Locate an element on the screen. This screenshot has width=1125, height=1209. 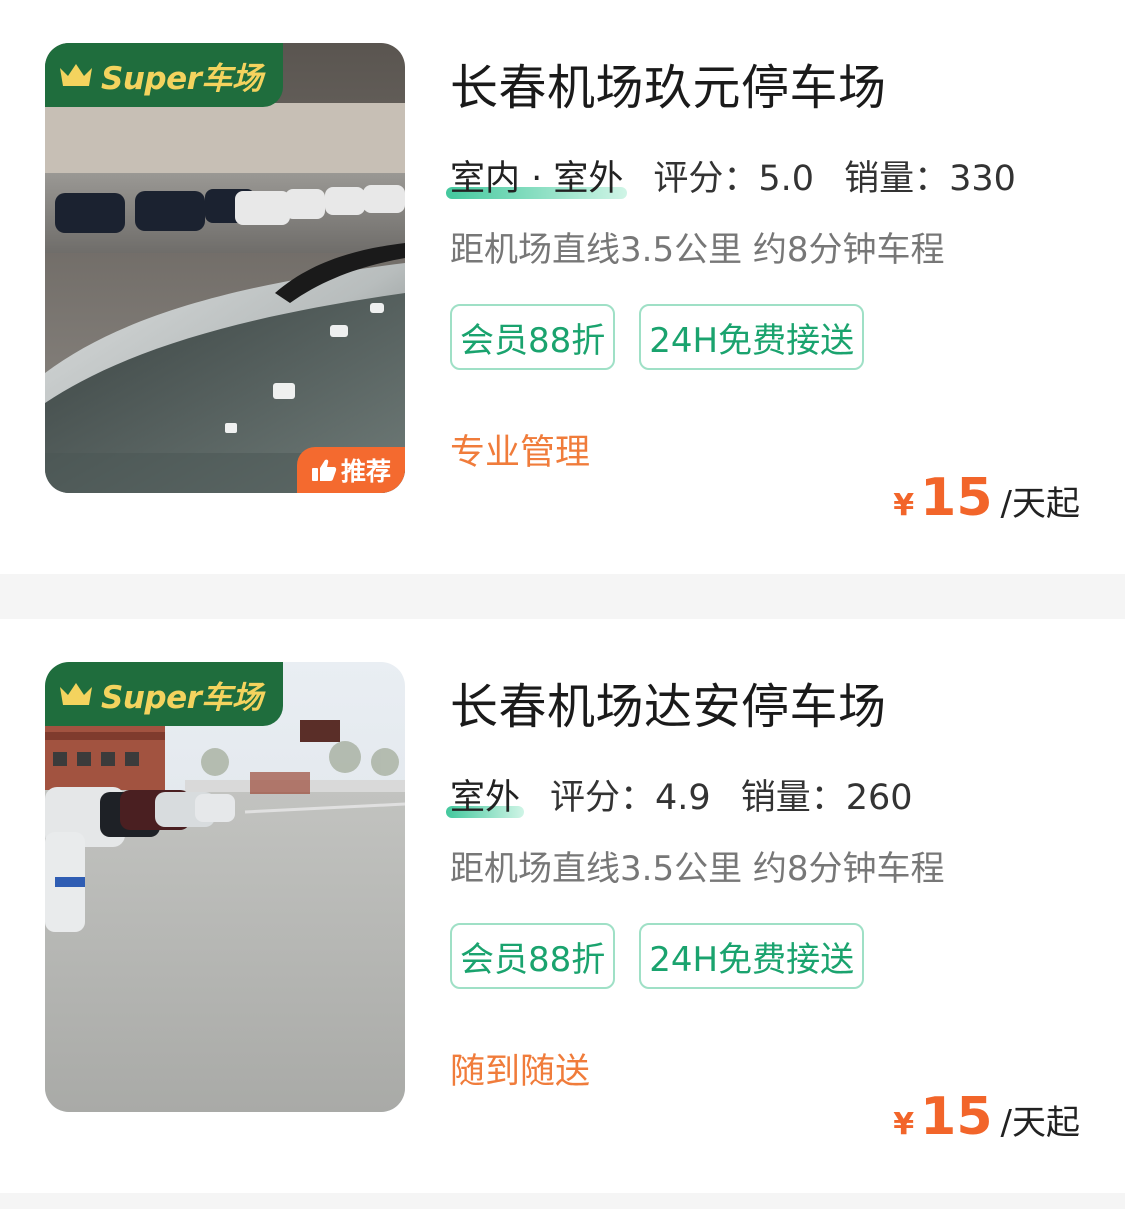
parking-meta: 室外 评分：4.9 销量：260 is located at coordinates (696, 794).